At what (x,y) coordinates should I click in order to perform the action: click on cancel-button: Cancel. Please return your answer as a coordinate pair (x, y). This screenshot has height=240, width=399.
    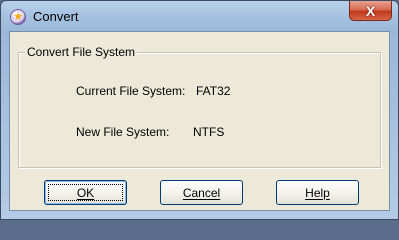
    Looking at the image, I should click on (201, 192).